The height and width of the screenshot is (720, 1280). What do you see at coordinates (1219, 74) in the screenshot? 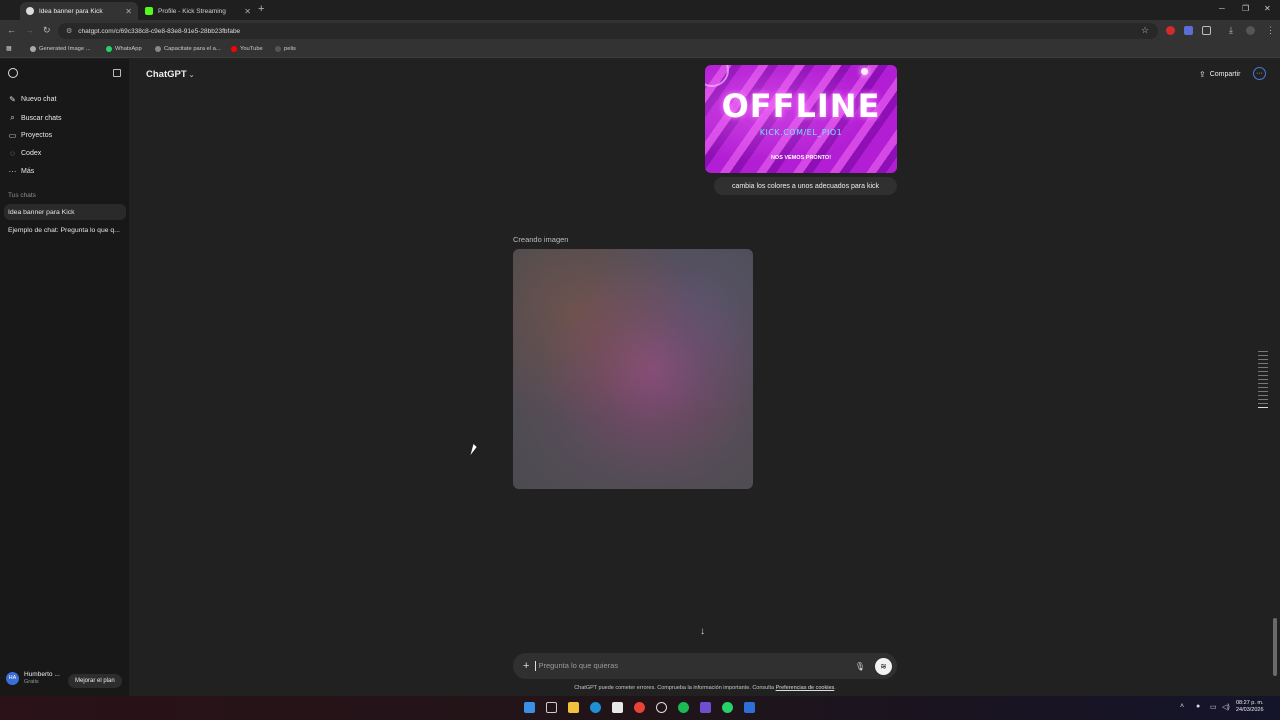
I see `share-button: ⇪ Compartir` at bounding box center [1219, 74].